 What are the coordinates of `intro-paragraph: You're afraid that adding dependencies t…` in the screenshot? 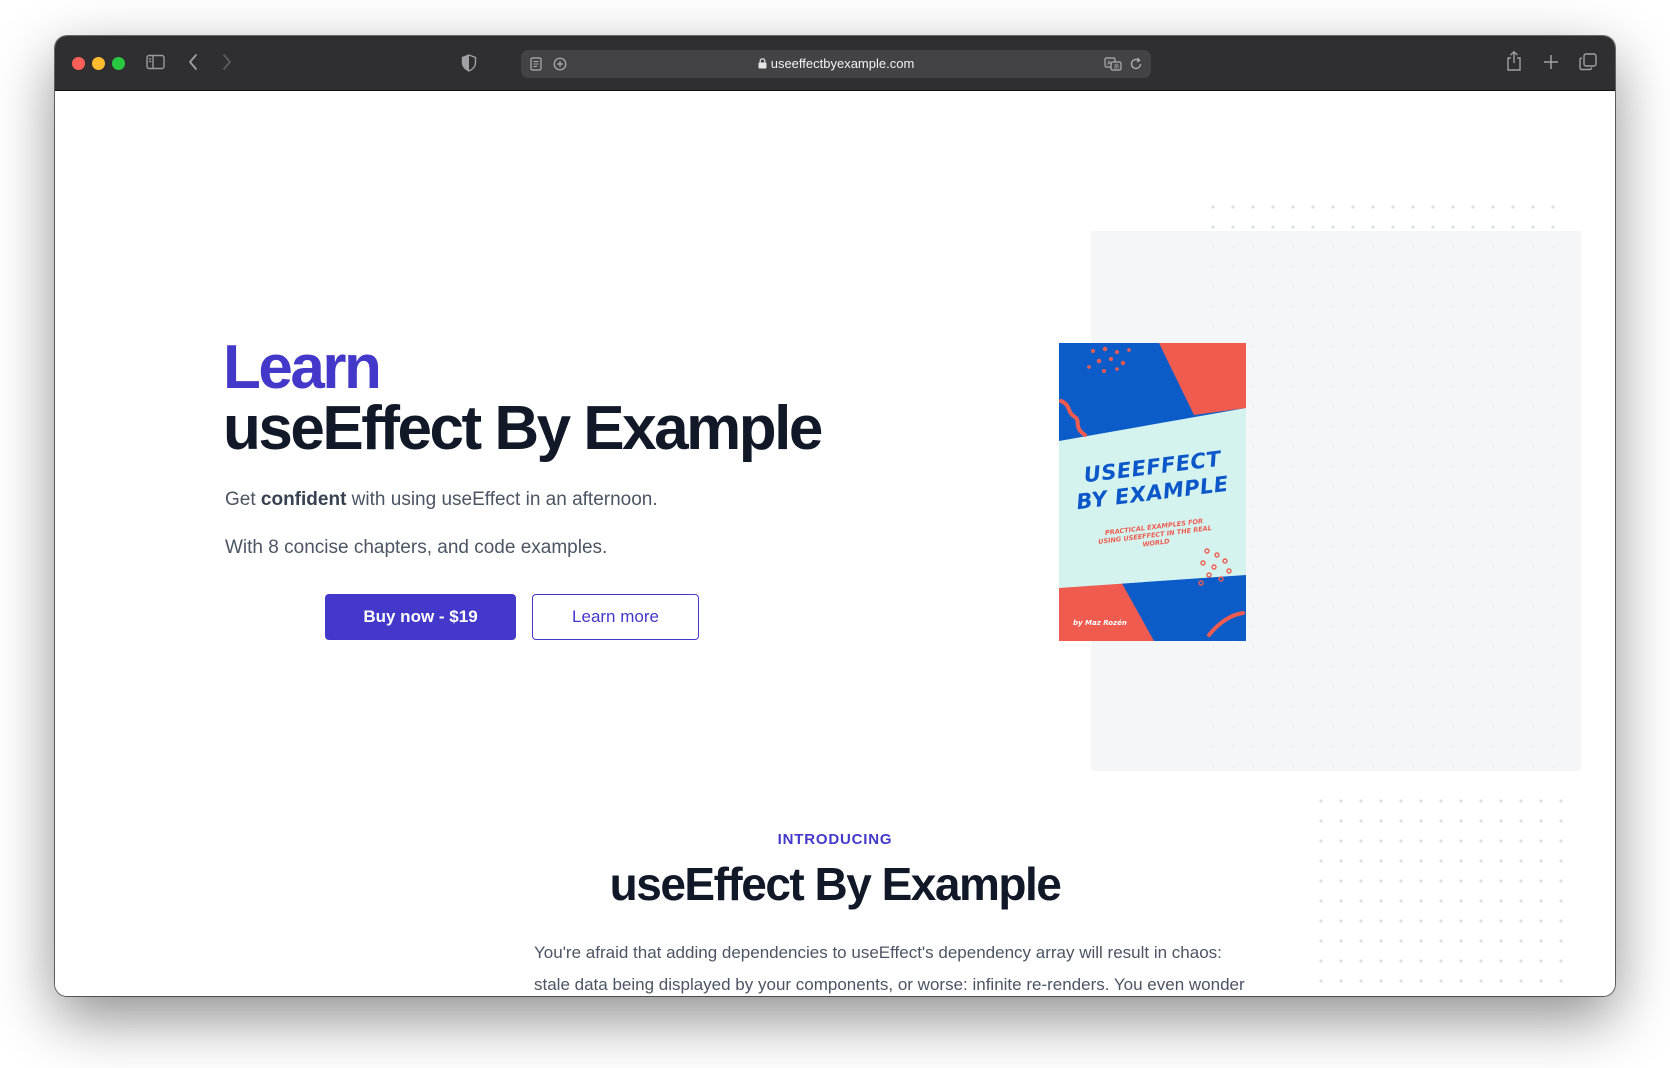 It's located at (889, 968).